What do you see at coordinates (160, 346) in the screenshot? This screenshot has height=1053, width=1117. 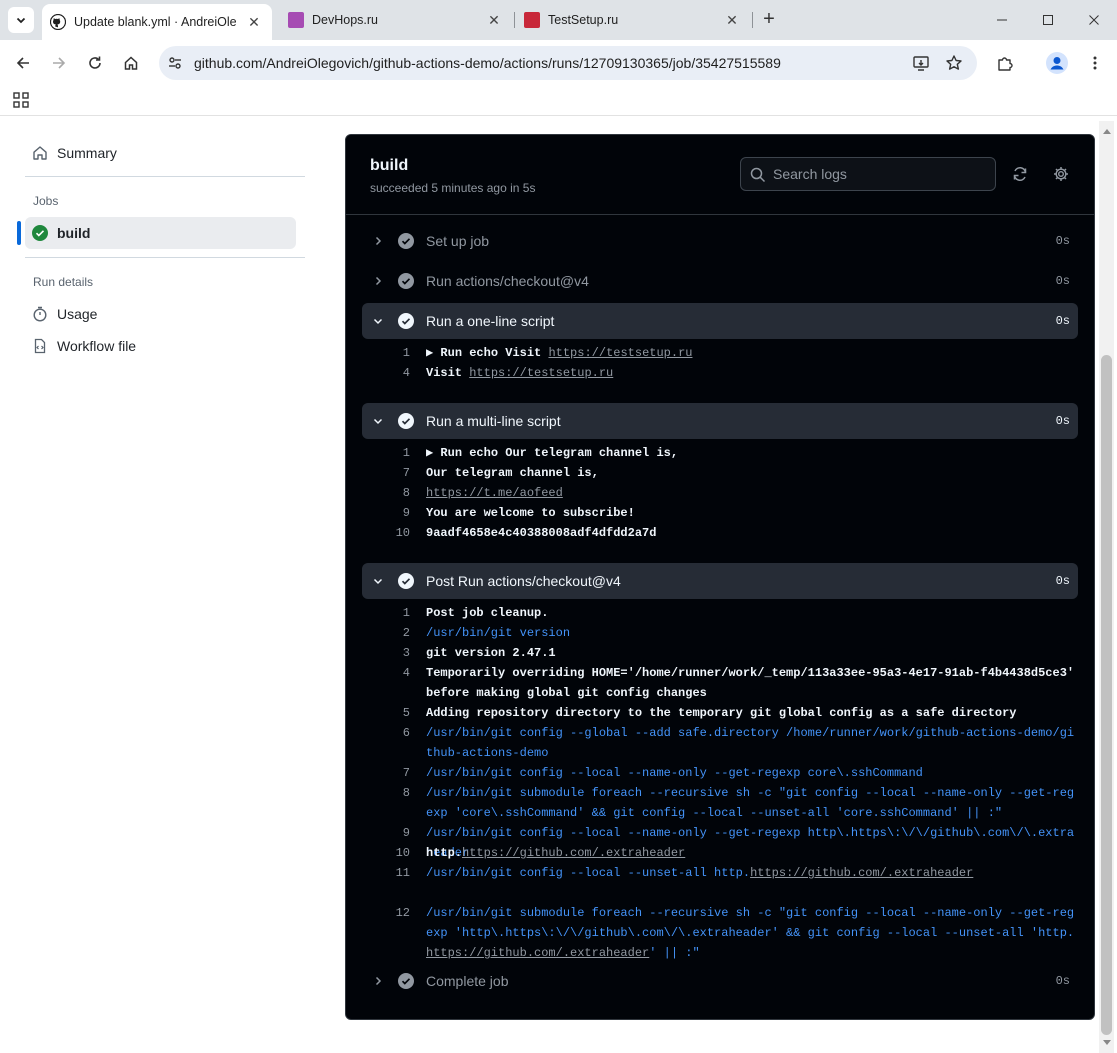 I see `sidebar-item-workflow-file: Workflow file` at bounding box center [160, 346].